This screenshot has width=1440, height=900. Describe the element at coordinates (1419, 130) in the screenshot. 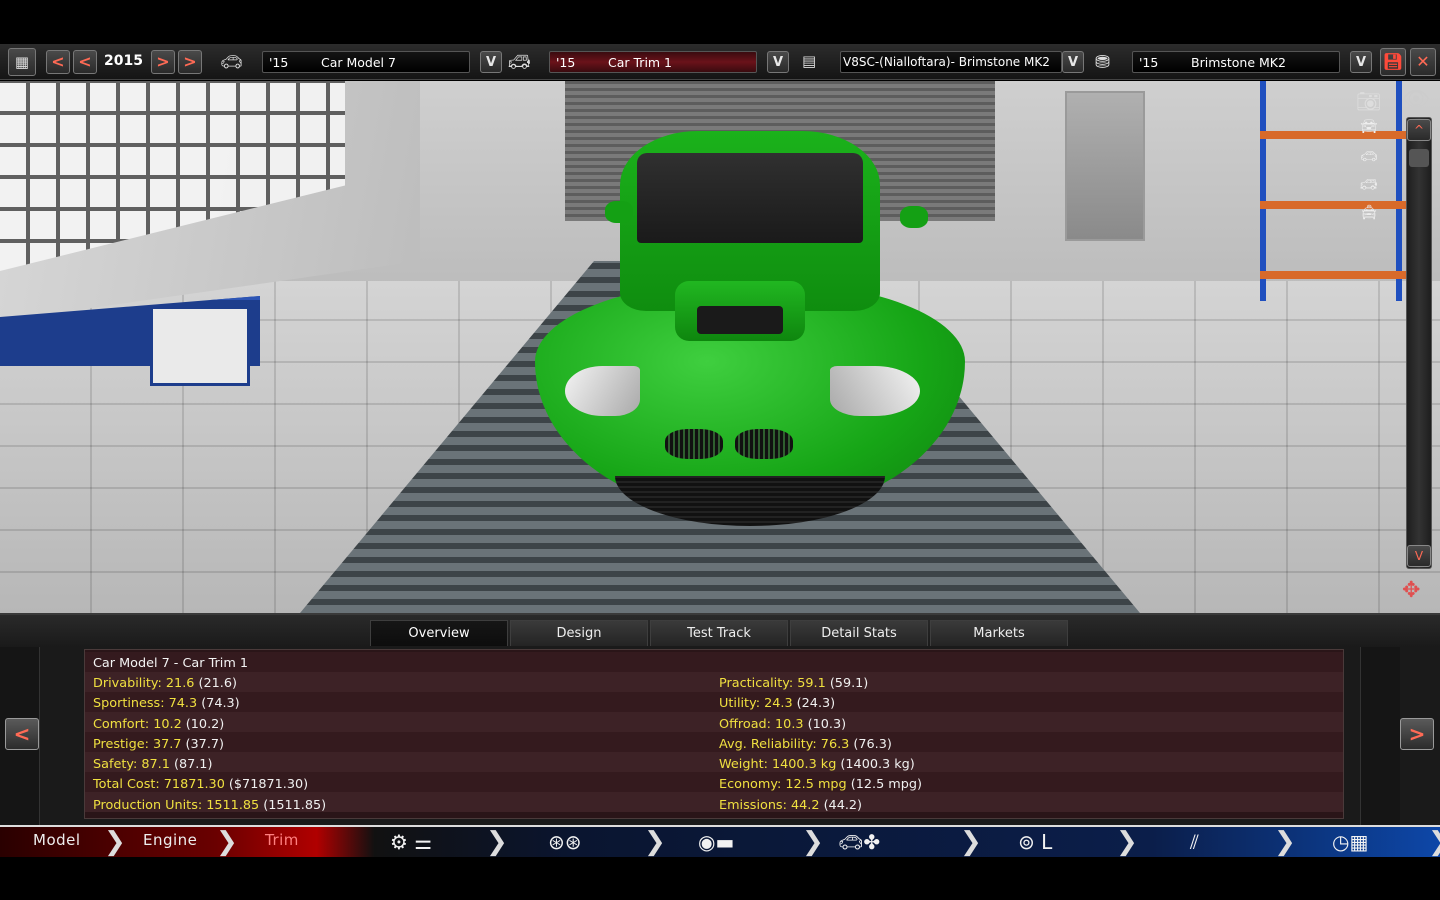

I see `scroll-up-button: ^` at that location.